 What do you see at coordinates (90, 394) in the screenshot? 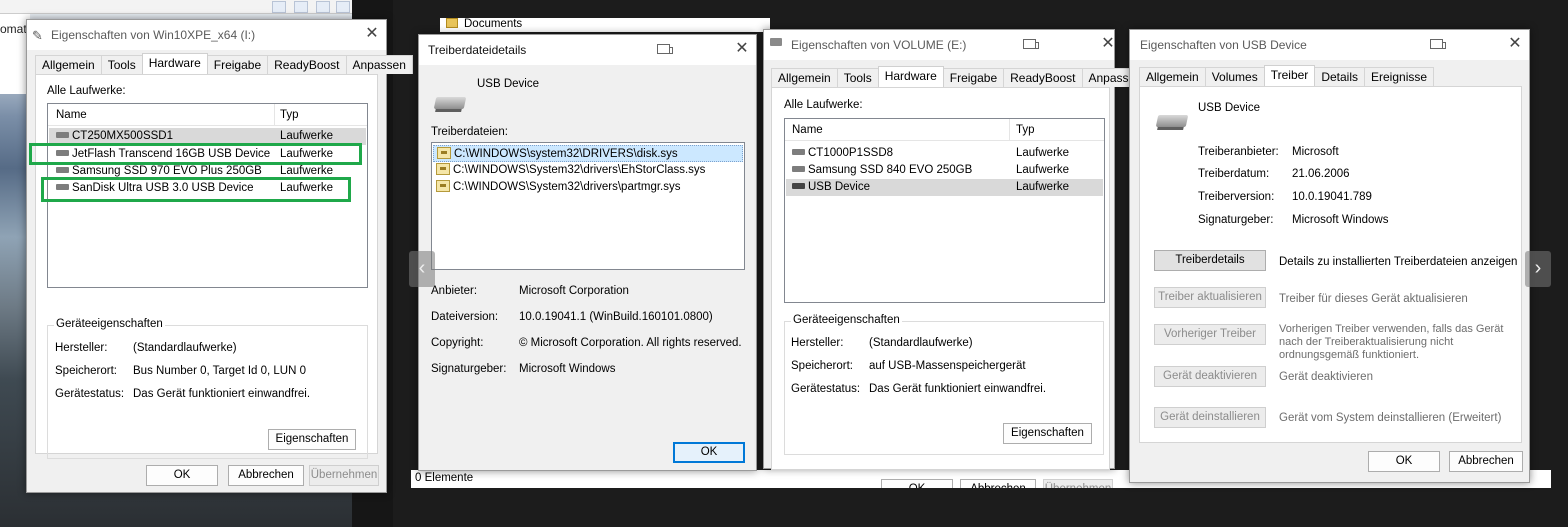
I see `prop-label: Gerätestatus:` at bounding box center [90, 394].